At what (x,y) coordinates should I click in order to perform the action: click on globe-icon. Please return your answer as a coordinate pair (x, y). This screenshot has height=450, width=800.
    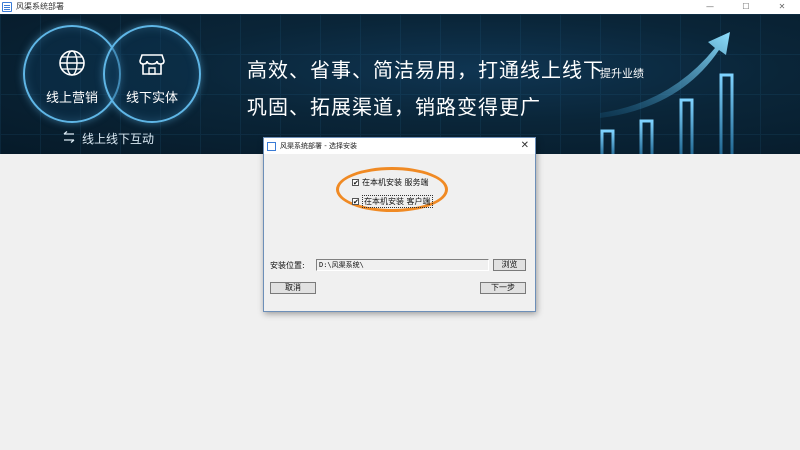
    Looking at the image, I should click on (72, 65).